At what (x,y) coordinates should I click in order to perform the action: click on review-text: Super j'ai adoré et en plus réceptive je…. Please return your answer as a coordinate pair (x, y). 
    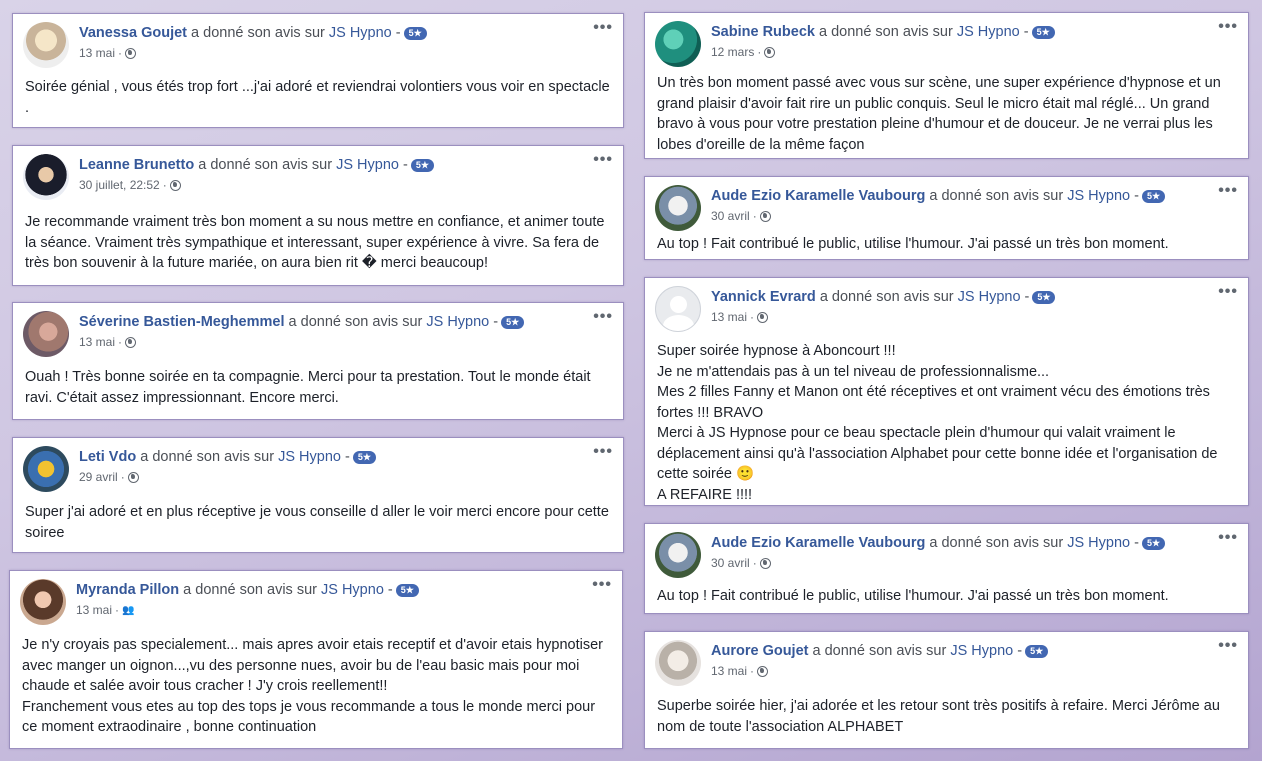
    Looking at the image, I should click on (317, 522).